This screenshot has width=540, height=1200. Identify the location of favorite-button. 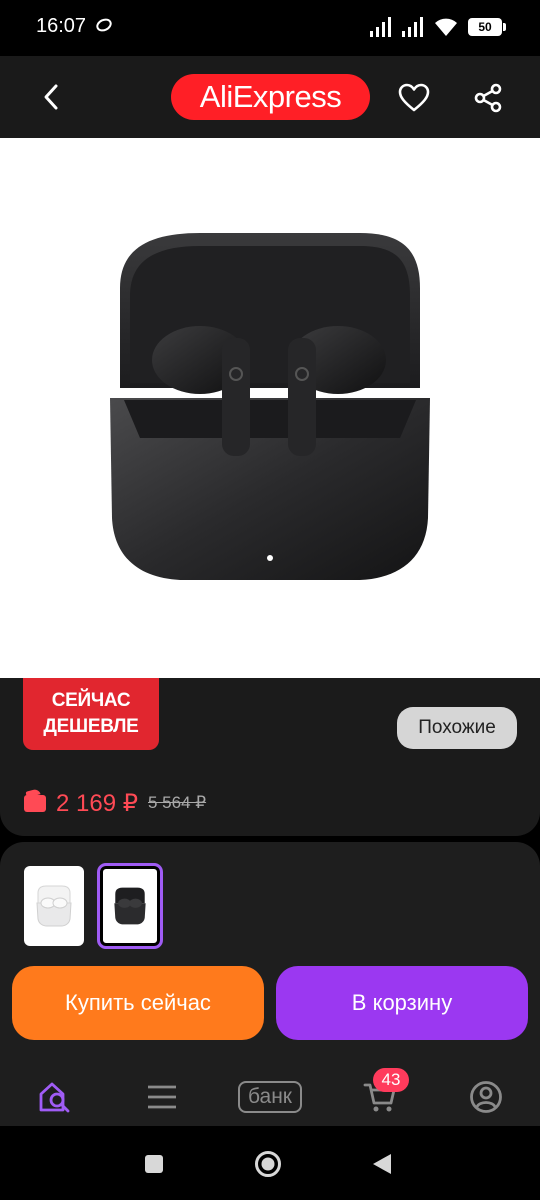
(414, 98).